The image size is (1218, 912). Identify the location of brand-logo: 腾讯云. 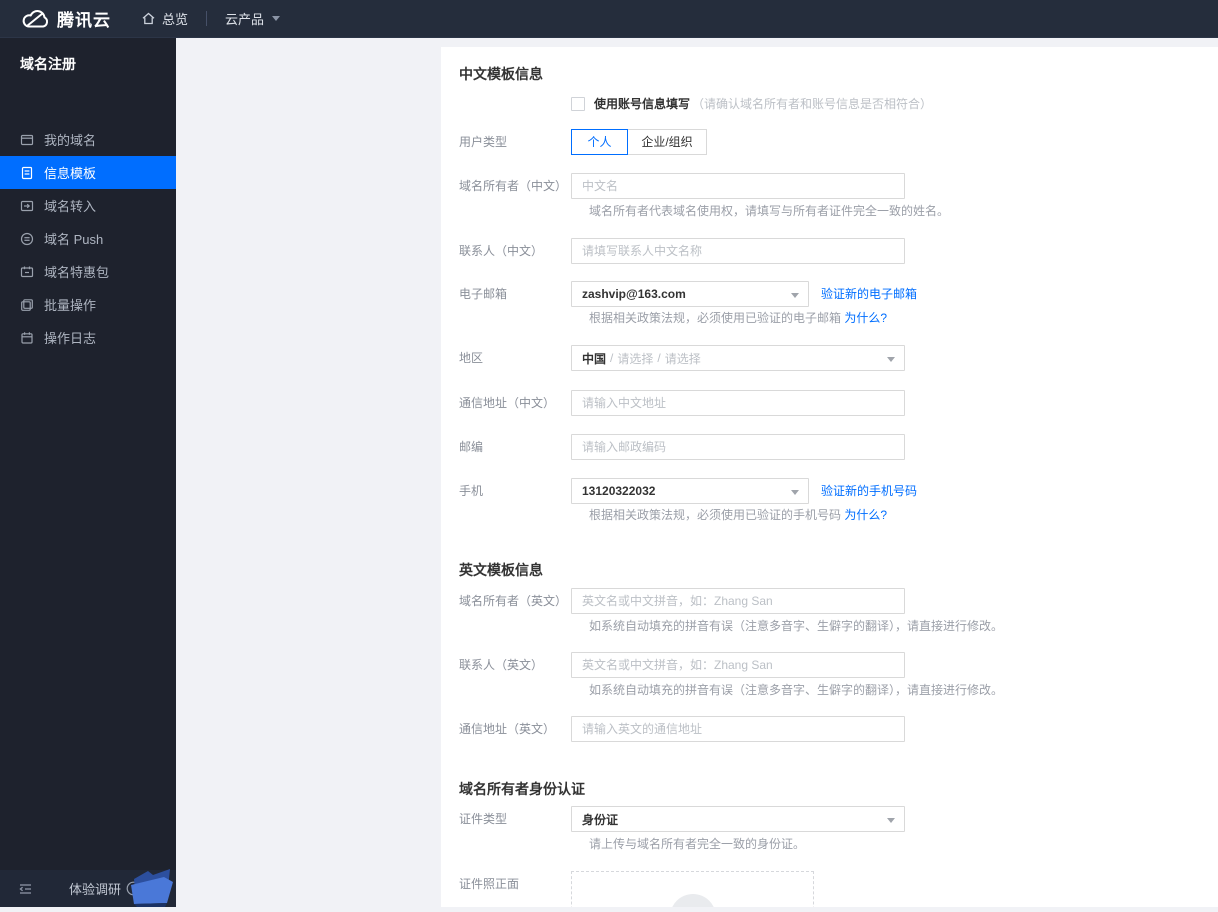
(65, 18).